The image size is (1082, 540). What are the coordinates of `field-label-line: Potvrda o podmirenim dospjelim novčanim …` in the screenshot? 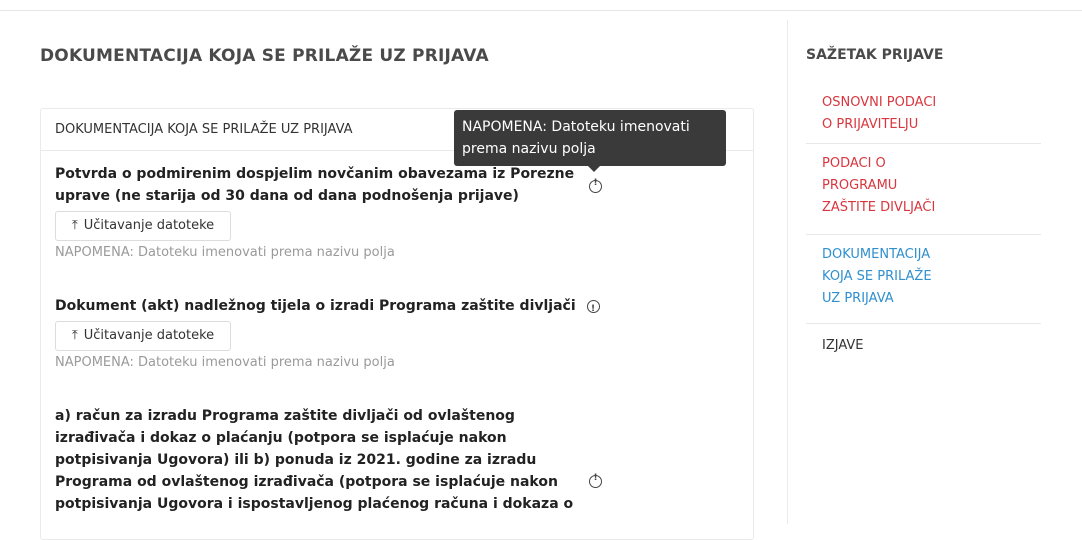 It's located at (315, 174).